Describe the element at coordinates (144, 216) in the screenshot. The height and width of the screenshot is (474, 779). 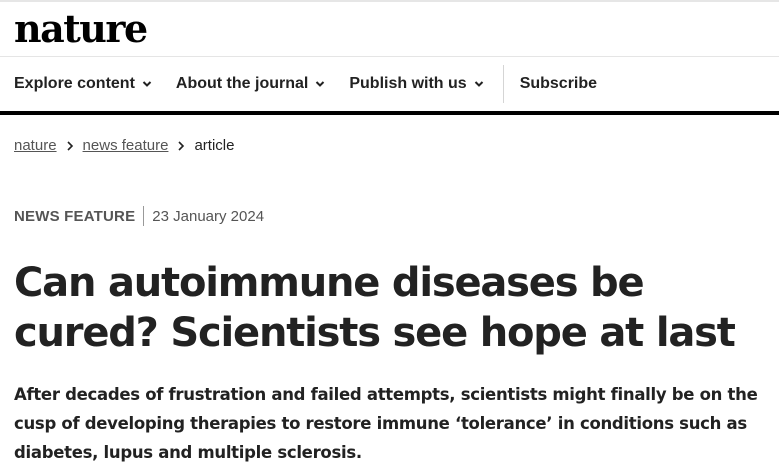
I see `meta-divider` at that location.